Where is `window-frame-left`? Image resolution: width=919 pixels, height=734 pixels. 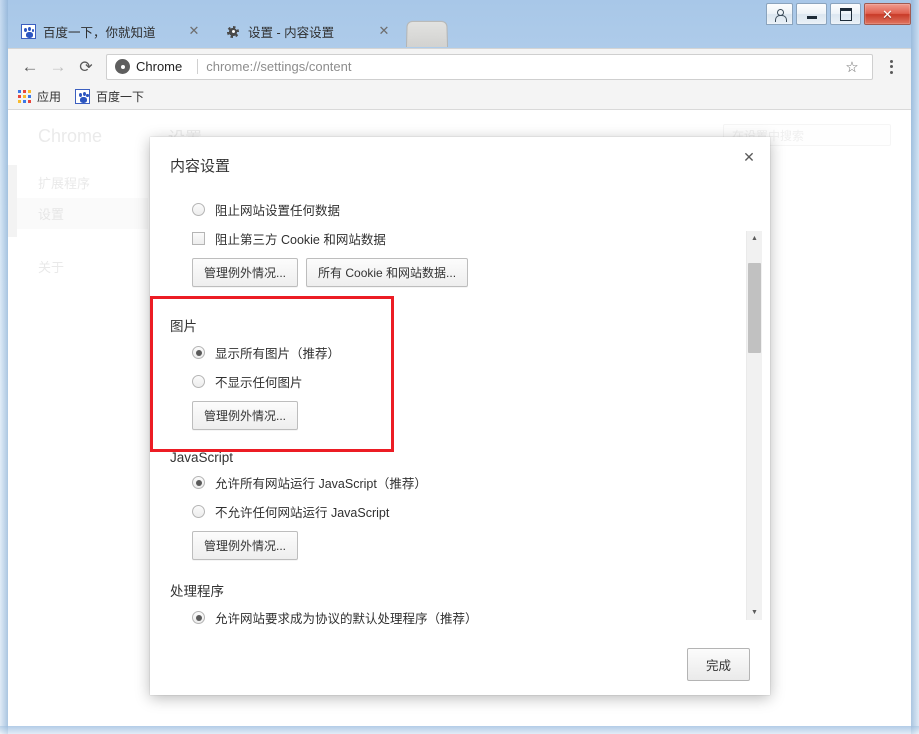 window-frame-left is located at coordinates (4, 367).